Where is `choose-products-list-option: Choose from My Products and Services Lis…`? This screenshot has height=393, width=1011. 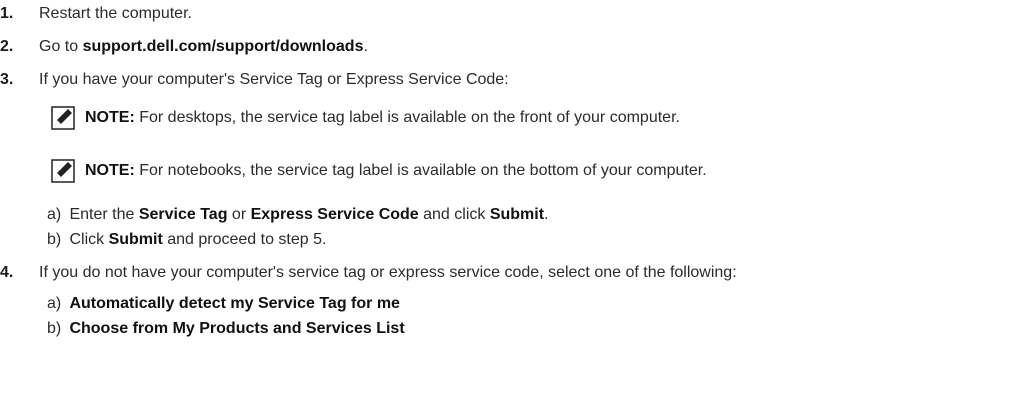
choose-products-list-option: Choose from My Products and Services Lis… is located at coordinates (236, 328).